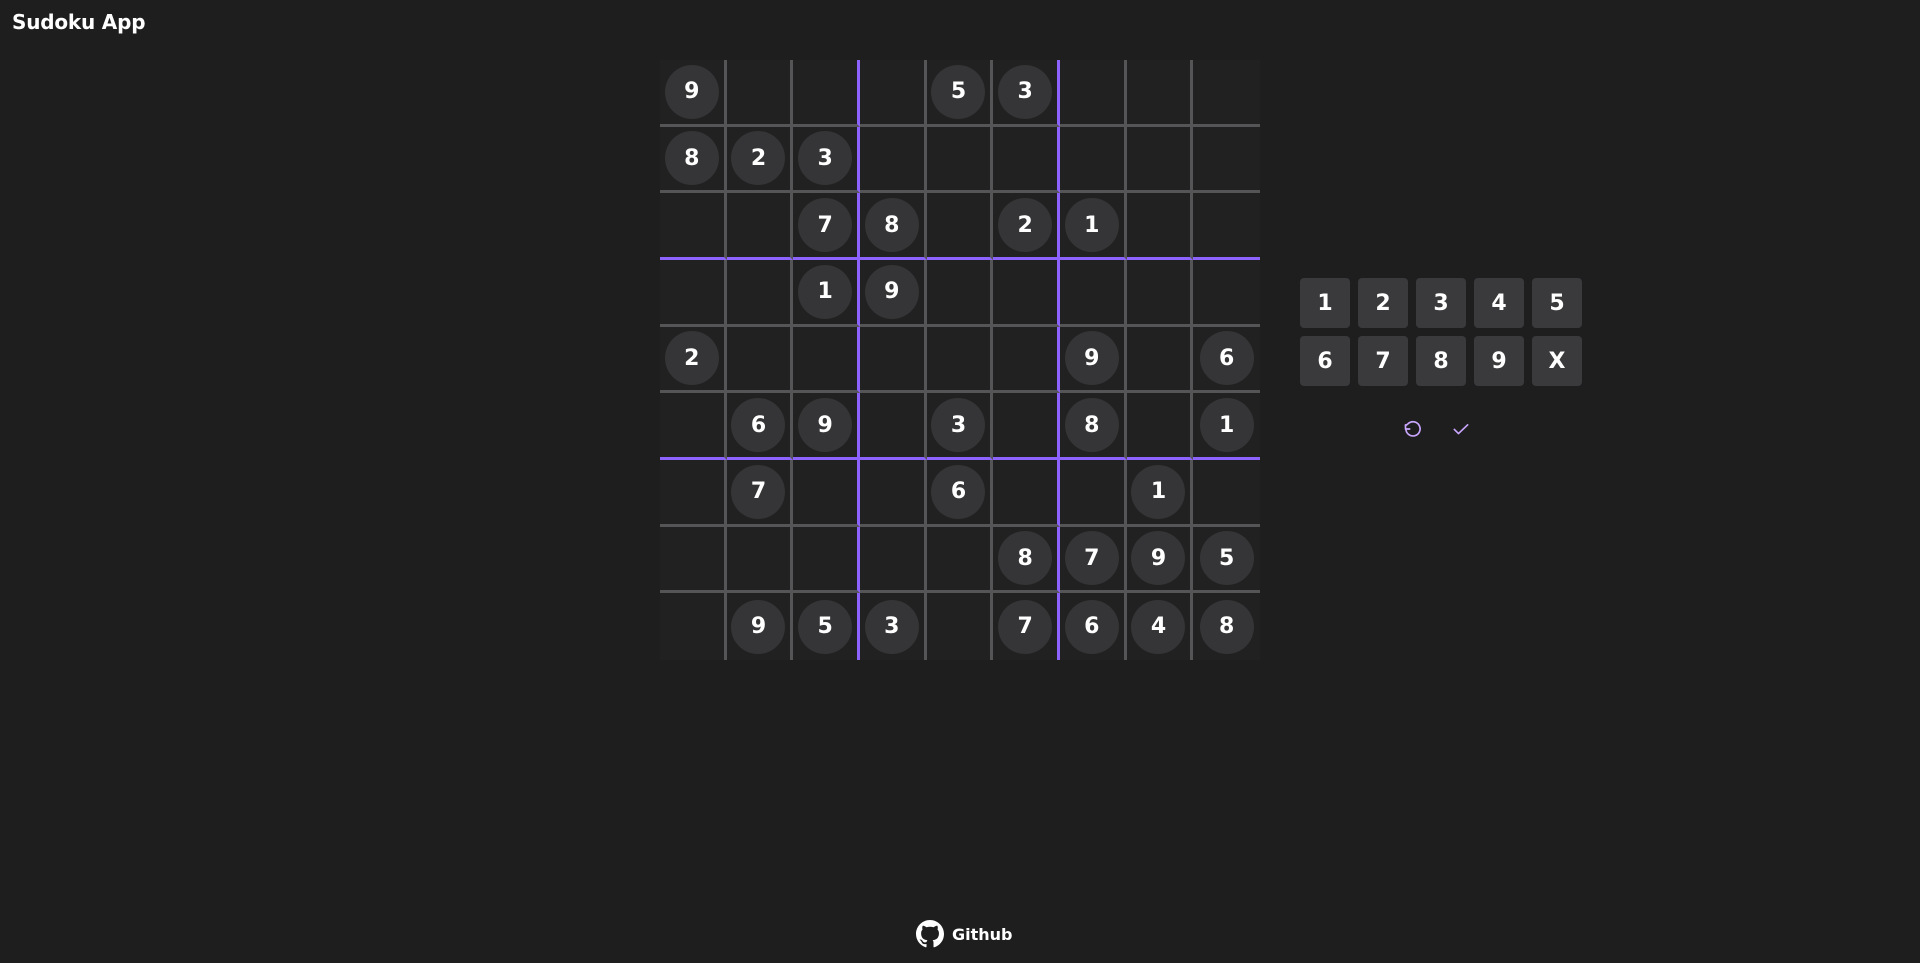 The image size is (1920, 963). What do you see at coordinates (1499, 361) in the screenshot?
I see `number-key-button: 9` at bounding box center [1499, 361].